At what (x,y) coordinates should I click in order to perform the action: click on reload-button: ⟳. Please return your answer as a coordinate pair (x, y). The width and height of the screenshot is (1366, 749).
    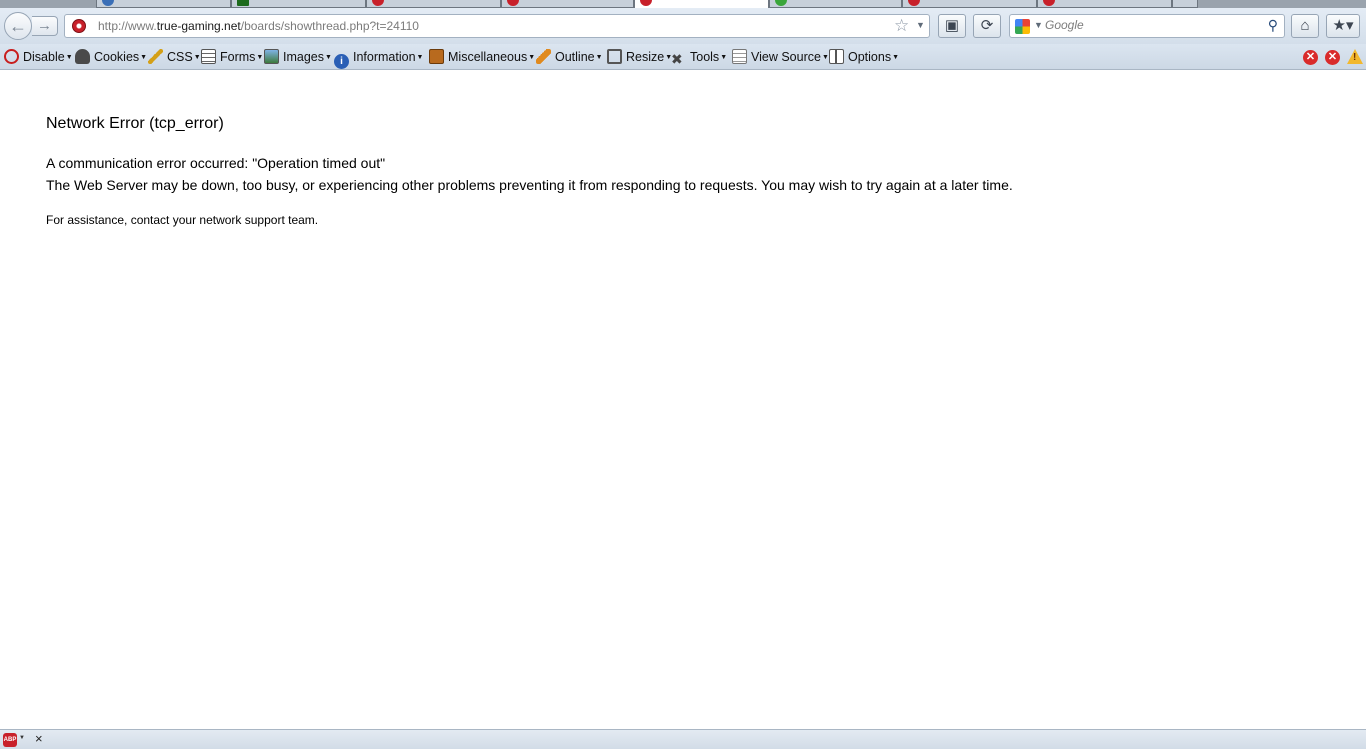
    Looking at the image, I should click on (987, 26).